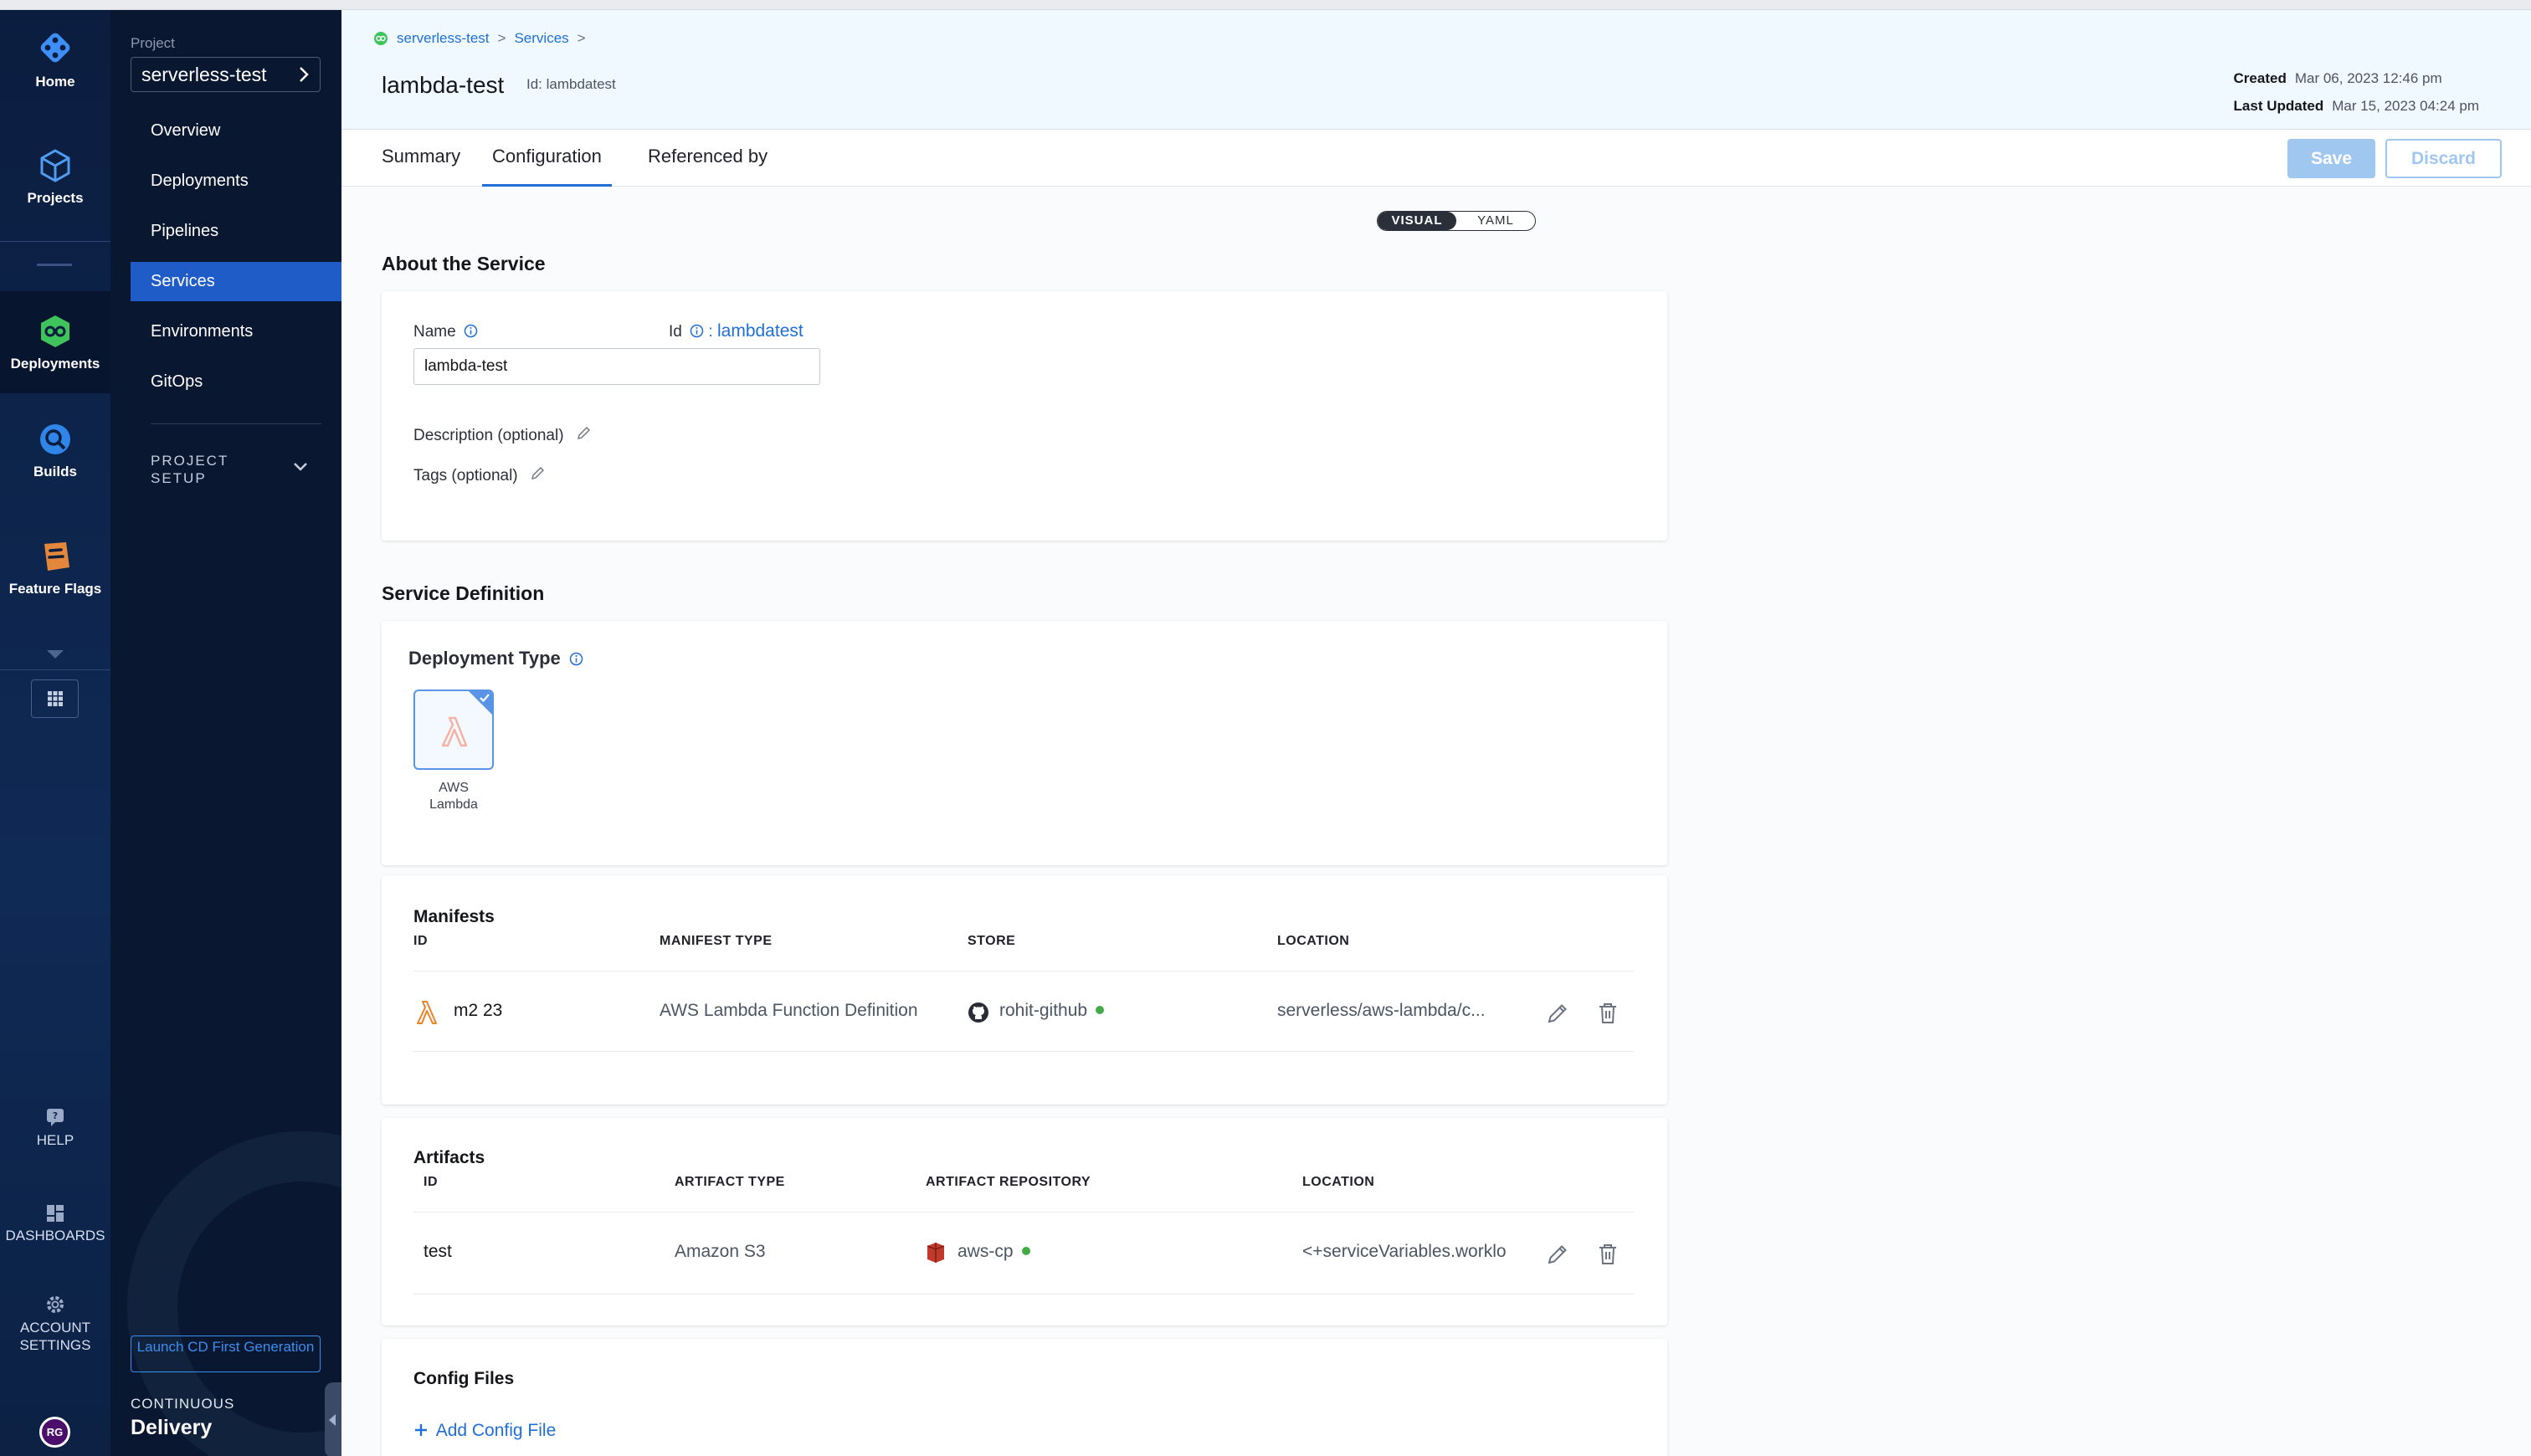 The width and height of the screenshot is (2531, 1456). Describe the element at coordinates (710, 332) in the screenshot. I see `id-colon: :` at that location.